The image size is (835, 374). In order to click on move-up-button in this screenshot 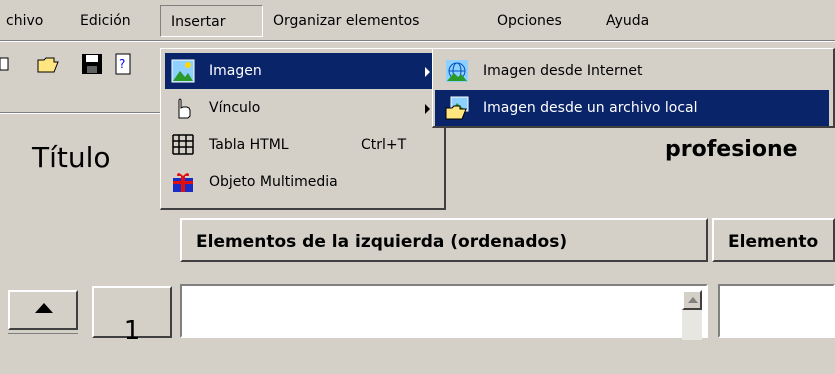, I will do `click(43, 310)`.